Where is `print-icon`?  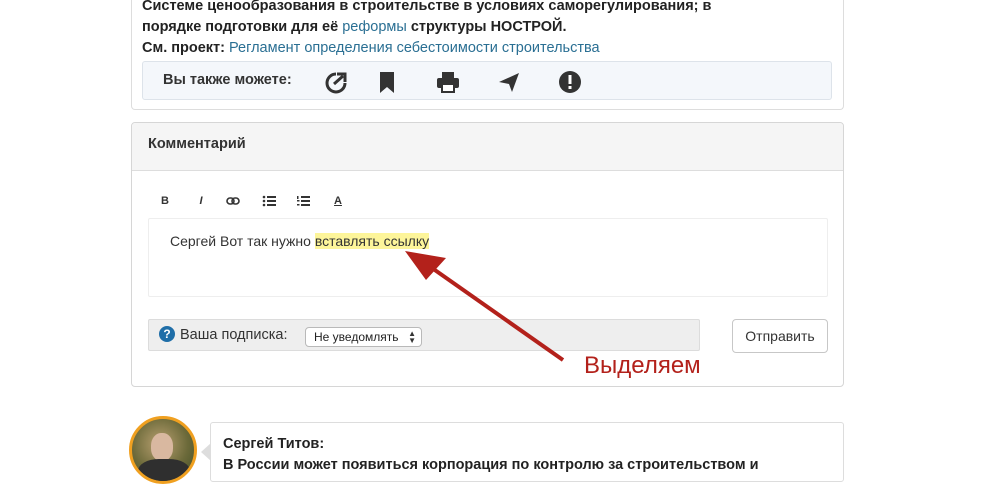
print-icon is located at coordinates (448, 82).